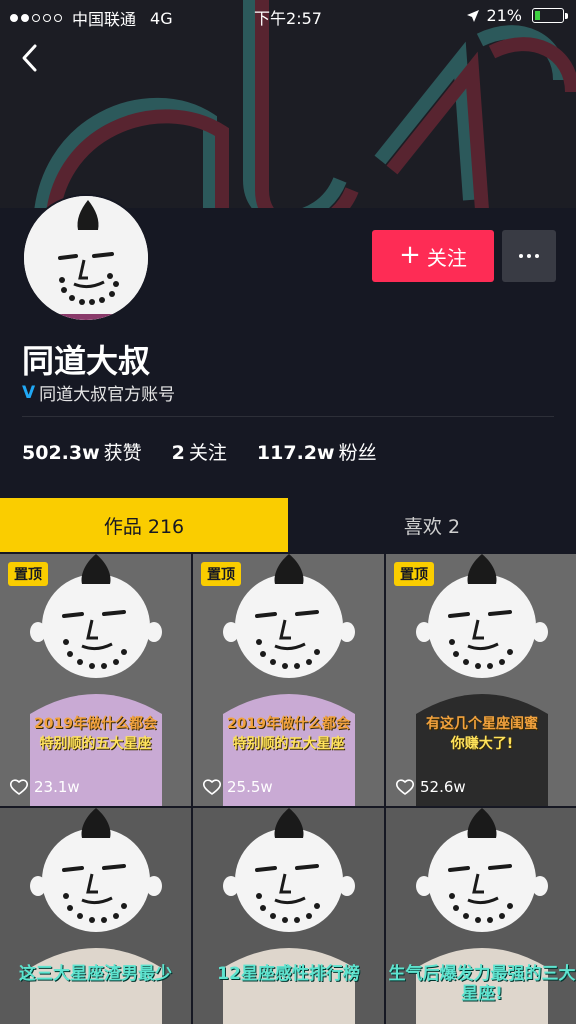 The image size is (576, 1024). I want to click on video-thumbnail: 置顶 2019年做什么都会 特别顺的五大星座 25.5w, so click(288, 680).